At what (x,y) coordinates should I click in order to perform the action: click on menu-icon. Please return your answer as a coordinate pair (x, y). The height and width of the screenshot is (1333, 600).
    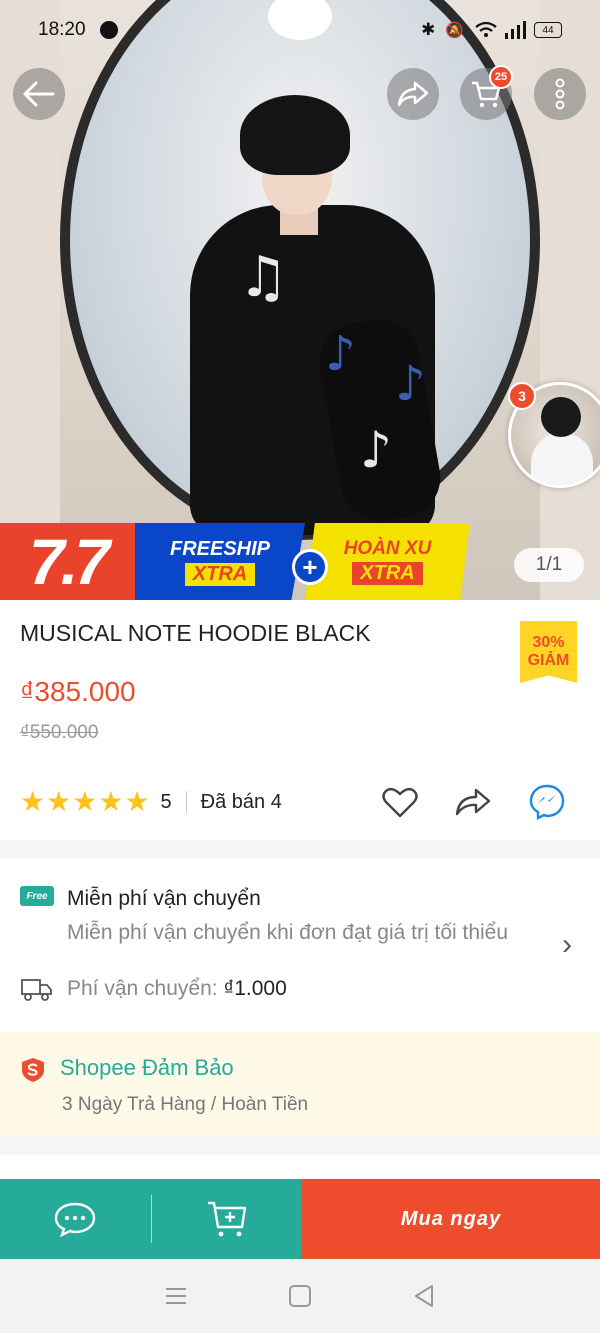
    Looking at the image, I should click on (176, 1296).